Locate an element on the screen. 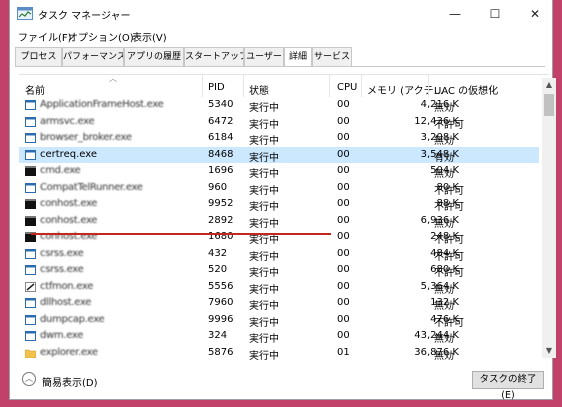 The width and height of the screenshot is (562, 407). process-pid: 5340 is located at coordinates (221, 104).